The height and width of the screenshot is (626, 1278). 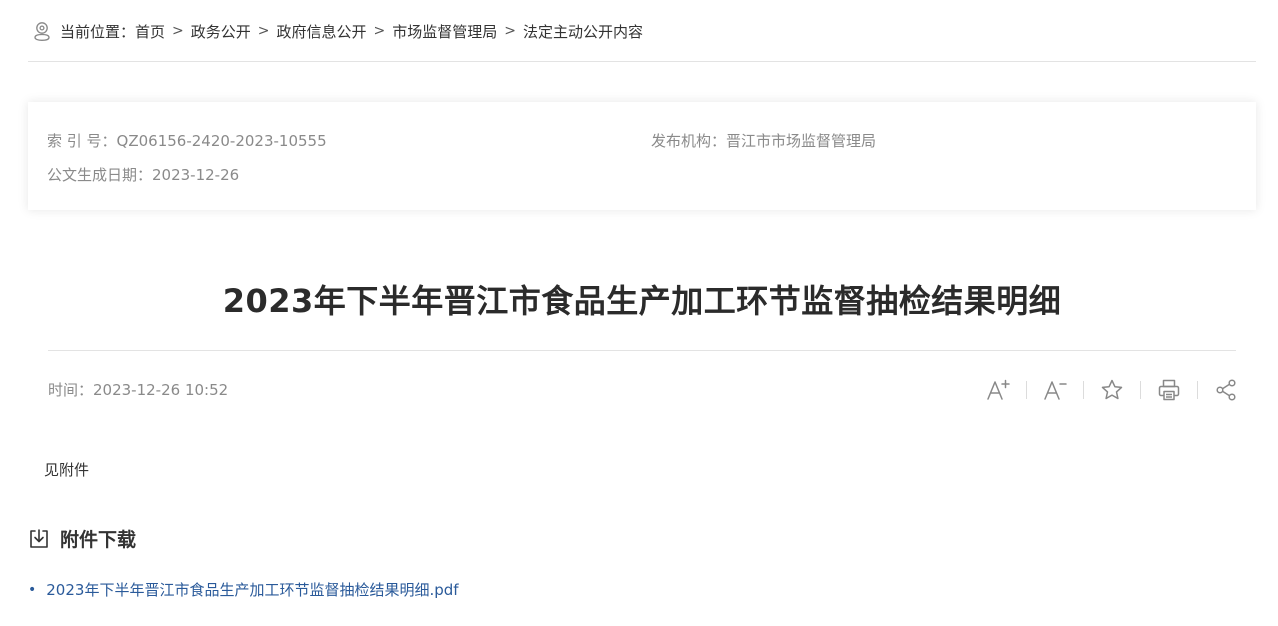 I want to click on attachment-list: • 2023年下半年晋江市食品生产加工环节监督抽检结果明细.pdf, so click(x=243, y=589).